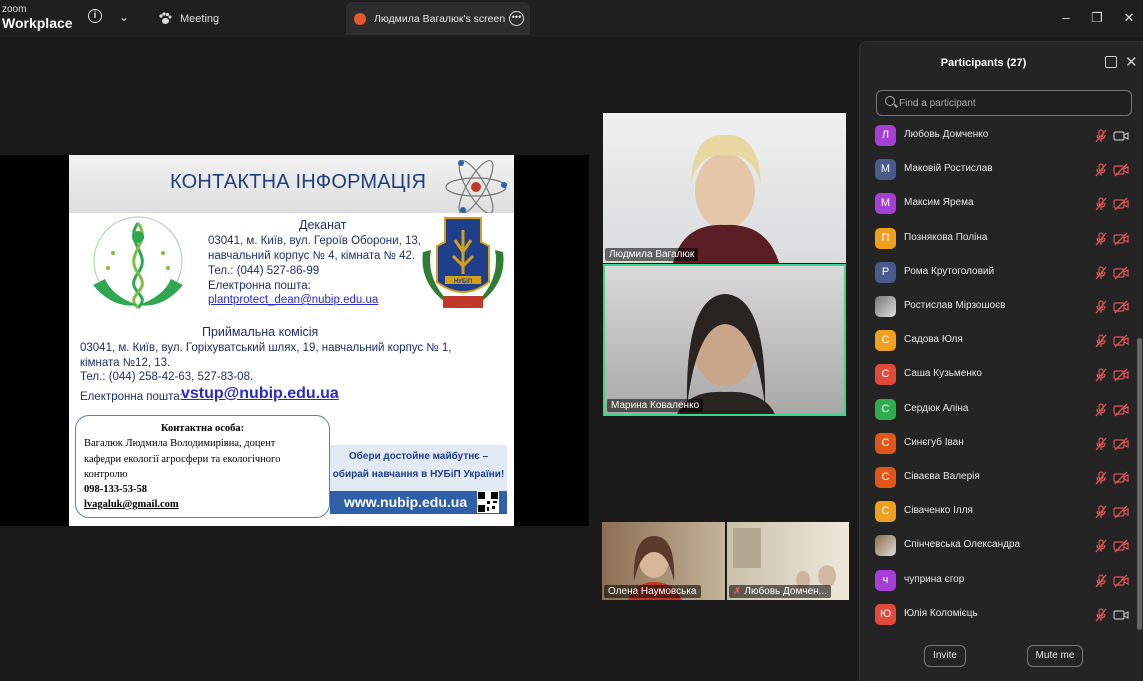 Image resolution: width=1143 pixels, height=681 pixels. I want to click on promo-line1: Обери достойне майбутнє –, so click(418, 456).